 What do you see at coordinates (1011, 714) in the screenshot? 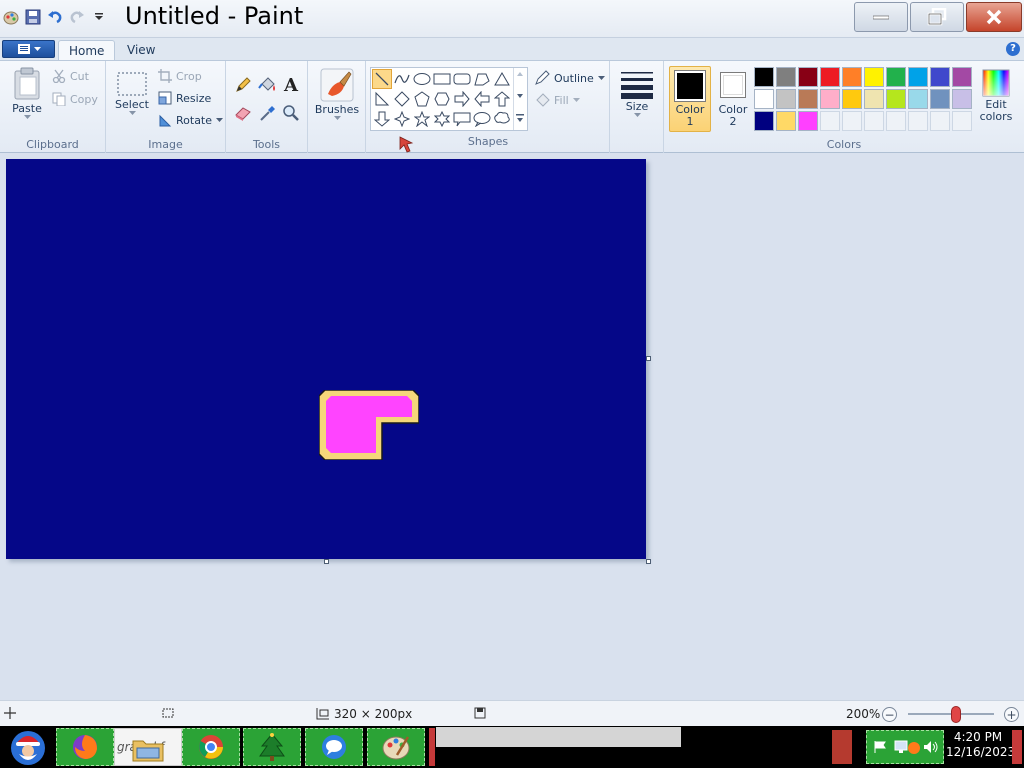
I see `zoom-in-button: +` at bounding box center [1011, 714].